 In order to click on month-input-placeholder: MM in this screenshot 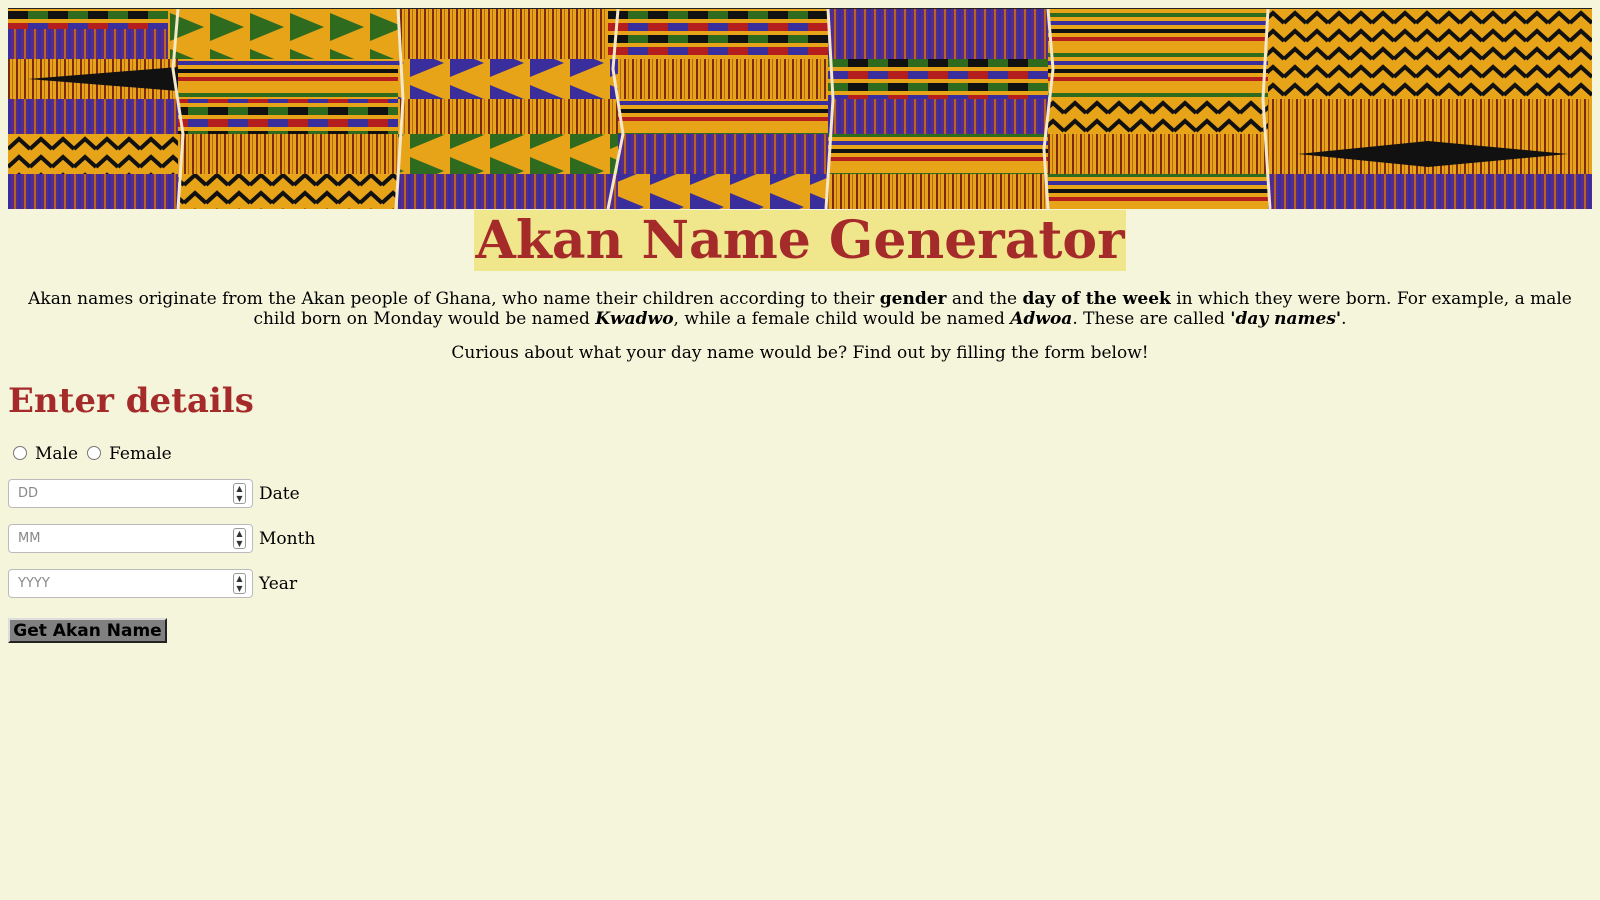, I will do `click(29, 538)`.